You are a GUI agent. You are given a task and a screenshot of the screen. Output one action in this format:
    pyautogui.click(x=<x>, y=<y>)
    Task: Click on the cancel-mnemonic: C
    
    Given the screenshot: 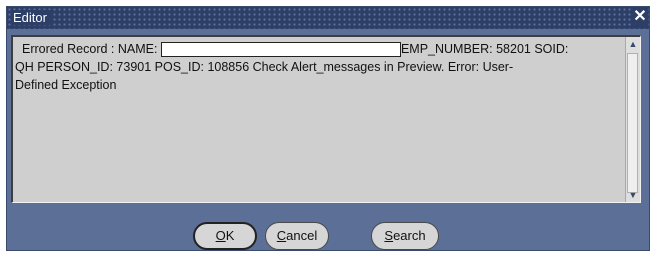 What is the action you would take?
    pyautogui.click(x=281, y=235)
    